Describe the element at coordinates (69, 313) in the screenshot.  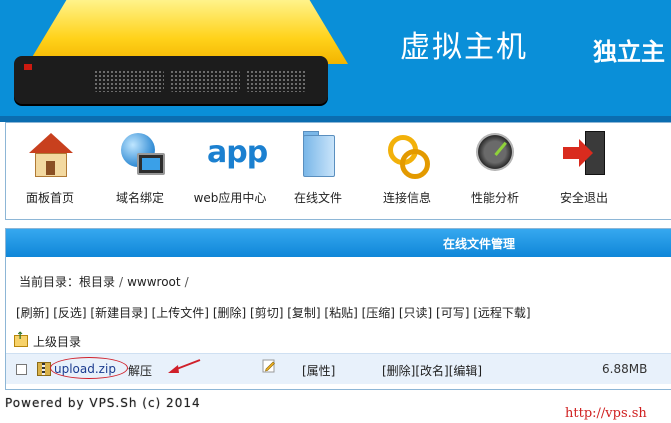
I see `invert-selection-button: [反选]` at that location.